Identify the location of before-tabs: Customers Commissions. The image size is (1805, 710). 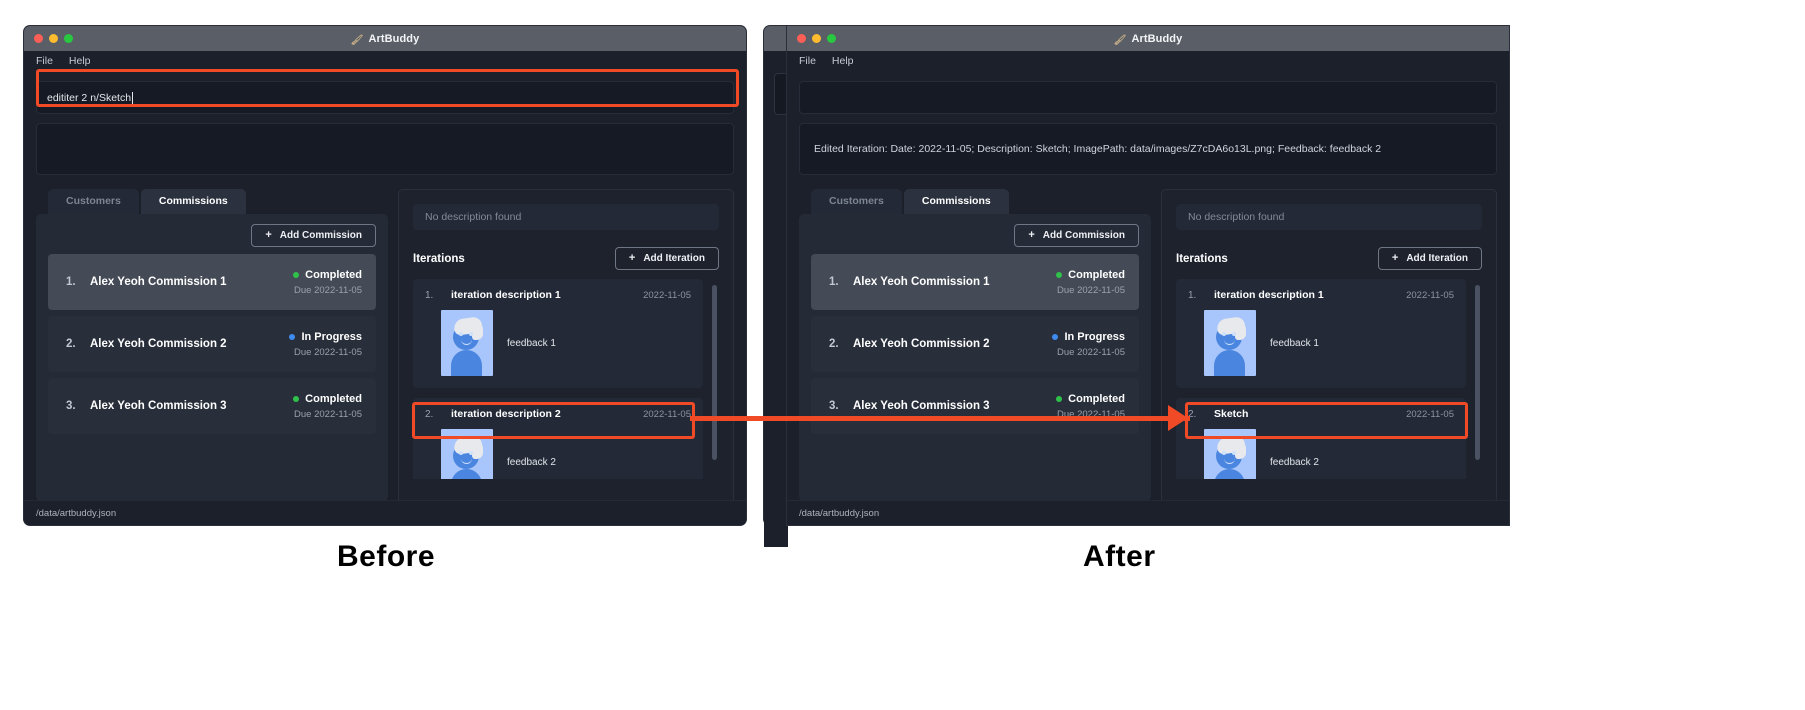
(212, 201).